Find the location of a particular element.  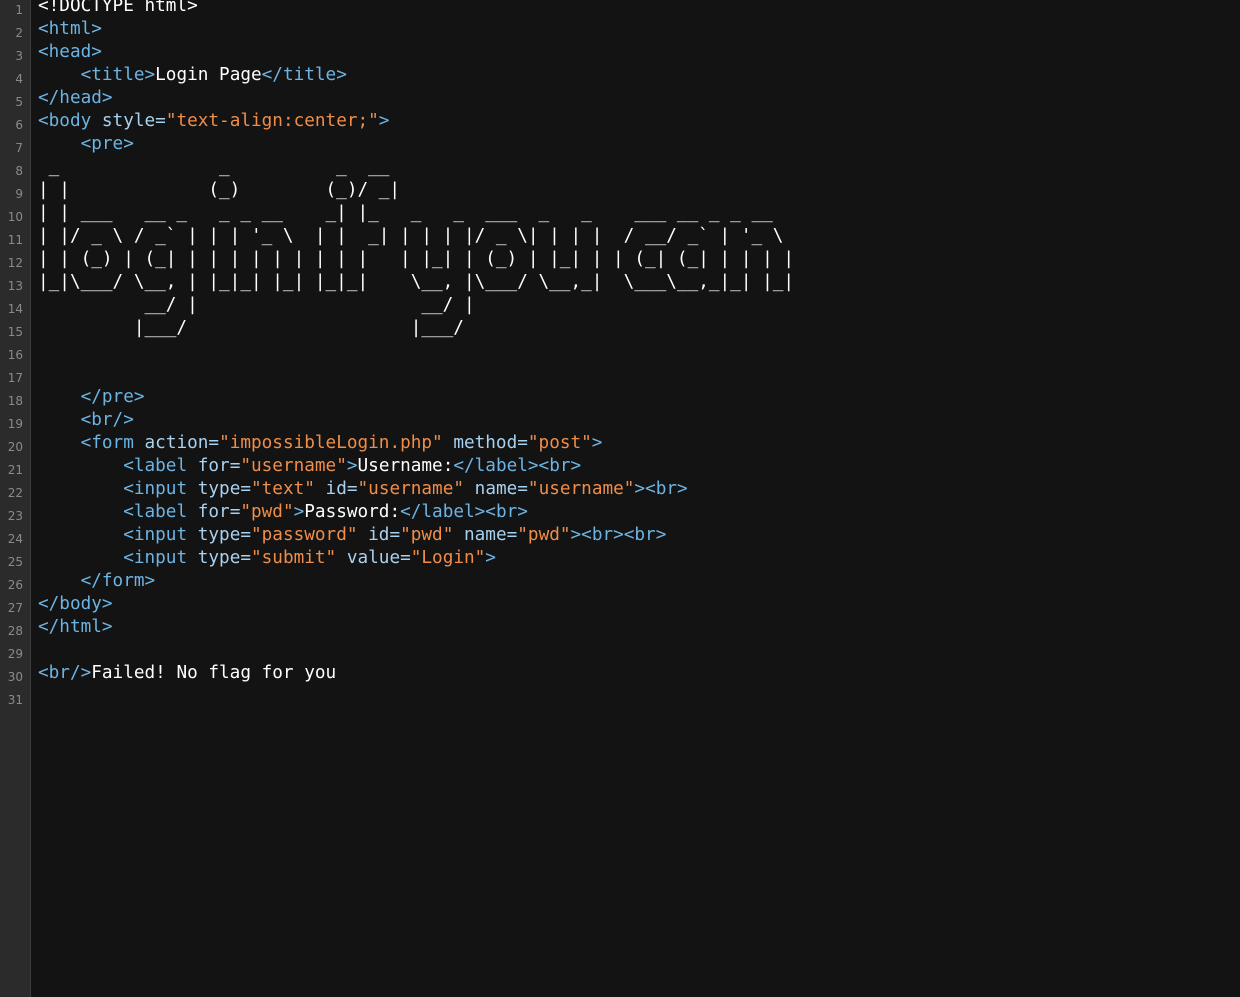

line-source: <html> is located at coordinates (70, 29).